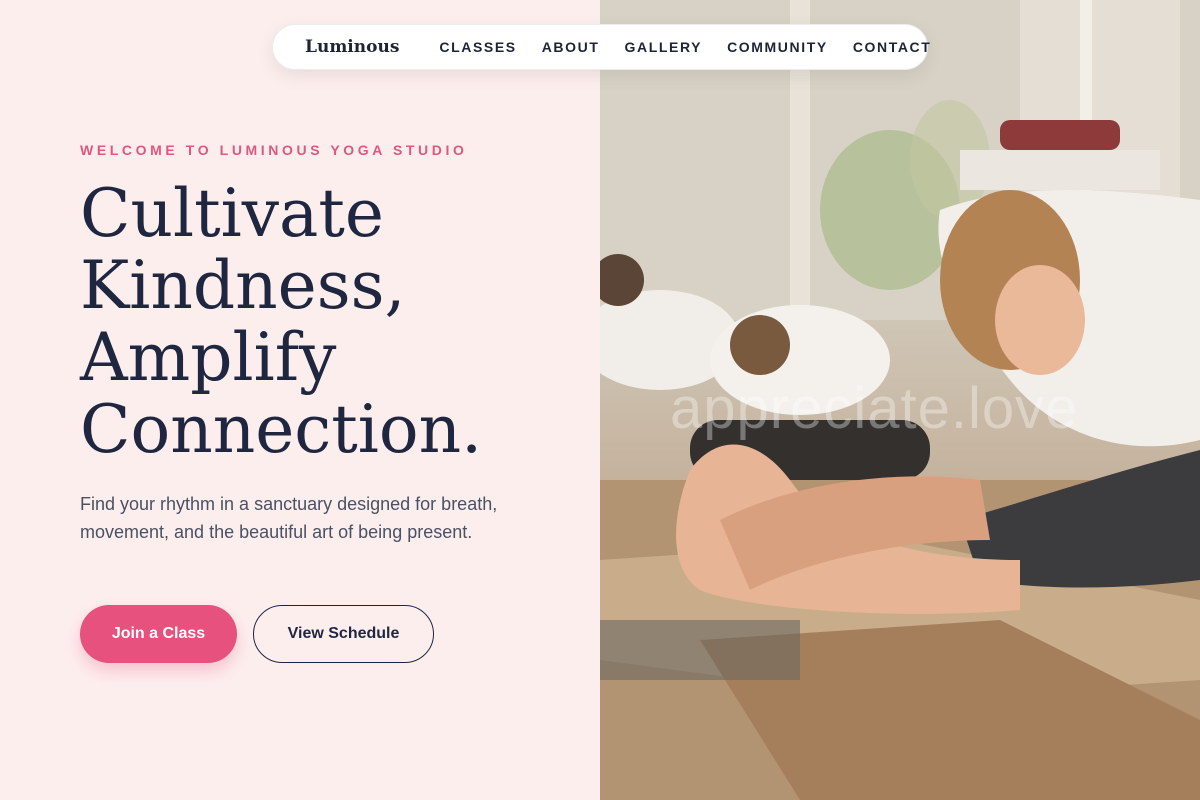  I want to click on nav-link-classes: CLASSES, so click(477, 47).